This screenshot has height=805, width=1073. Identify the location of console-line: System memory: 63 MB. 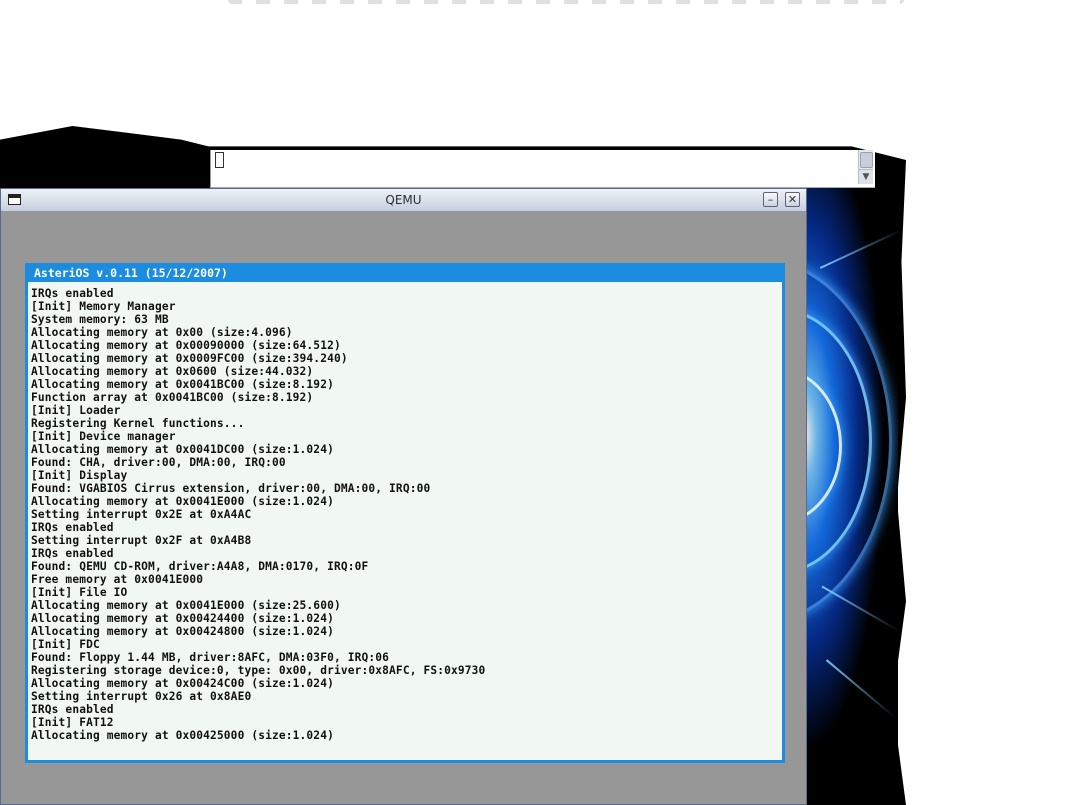
(100, 319).